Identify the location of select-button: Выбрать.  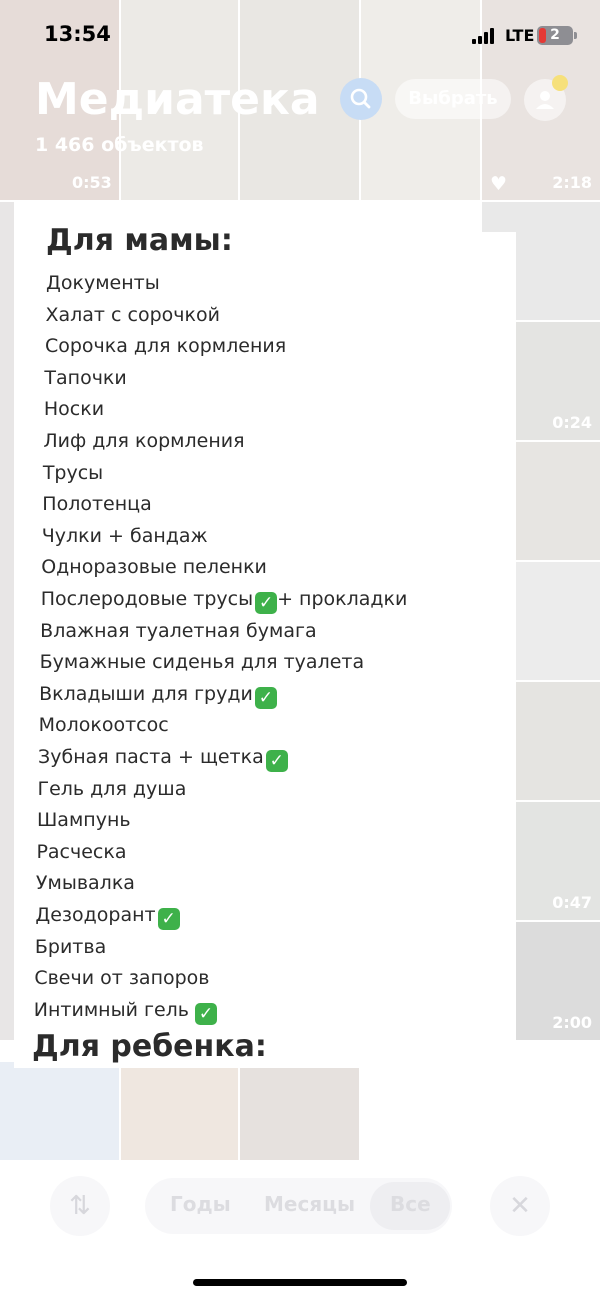
(453, 99).